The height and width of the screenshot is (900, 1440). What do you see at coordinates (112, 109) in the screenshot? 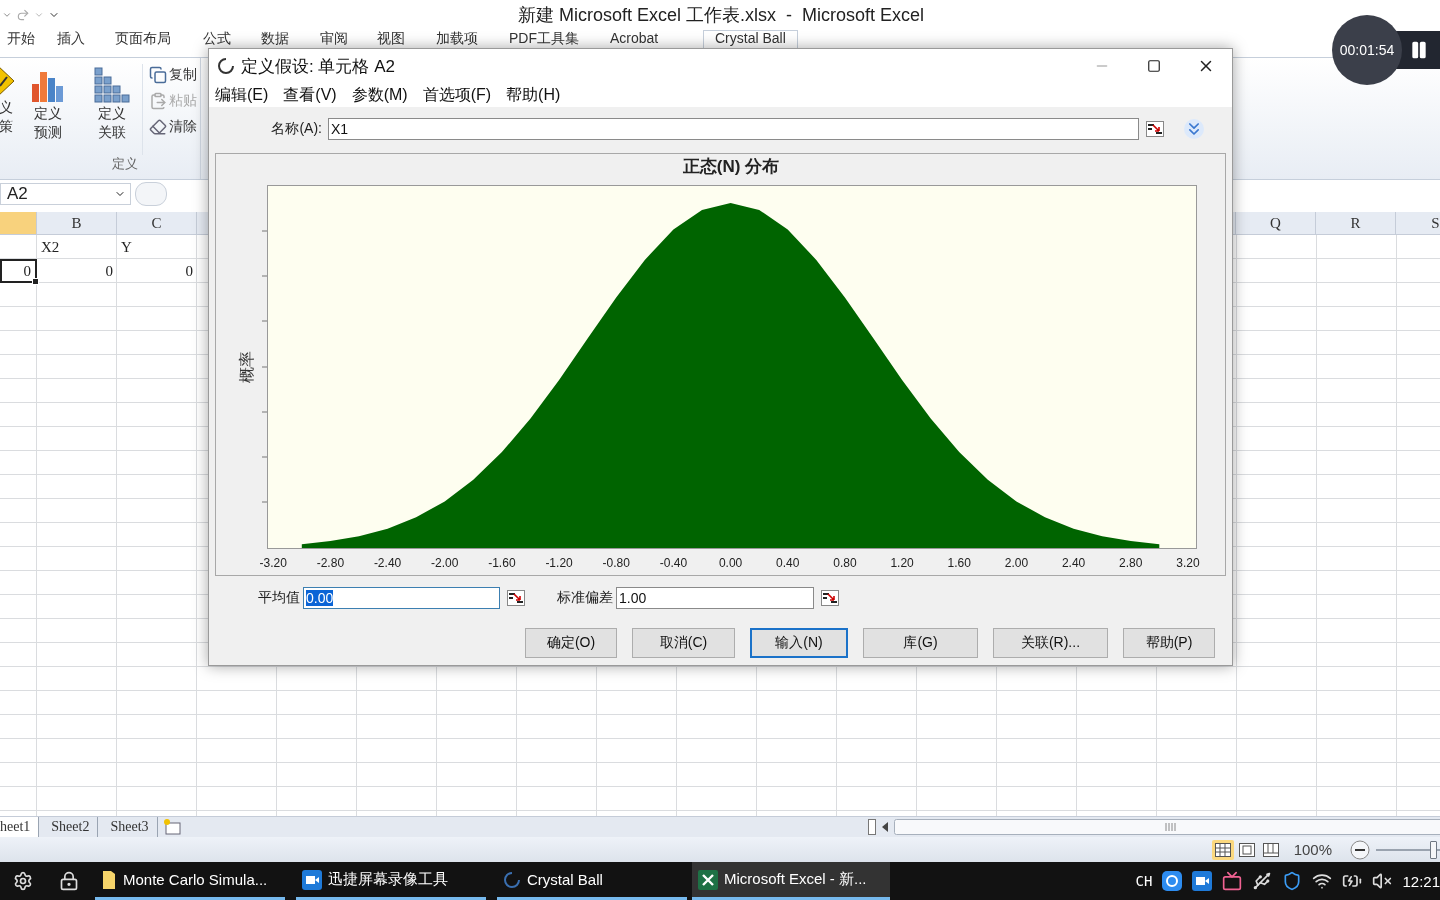
I see `ribbon-button: 定义 关联` at bounding box center [112, 109].